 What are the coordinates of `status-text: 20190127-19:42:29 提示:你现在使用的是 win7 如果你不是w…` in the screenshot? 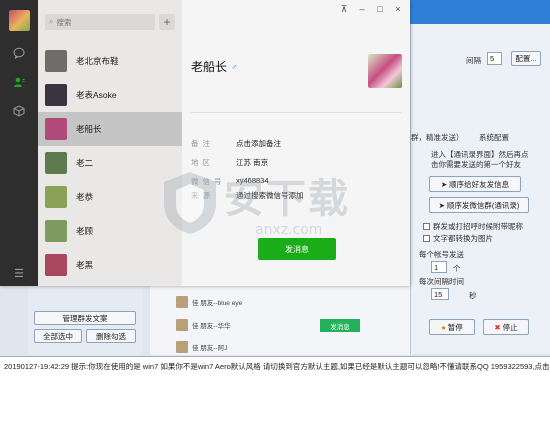 It's located at (276, 366).